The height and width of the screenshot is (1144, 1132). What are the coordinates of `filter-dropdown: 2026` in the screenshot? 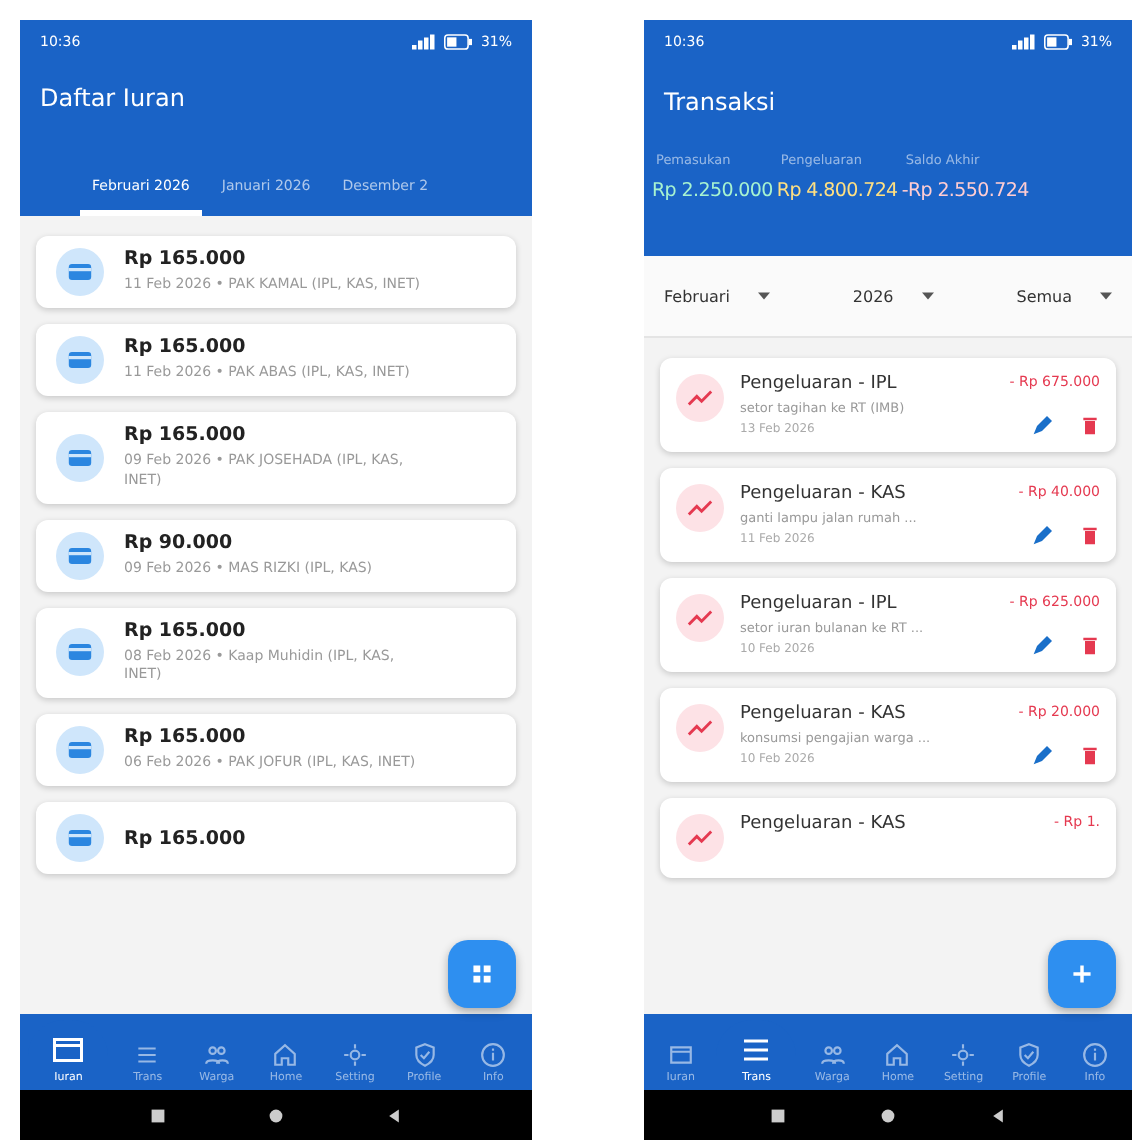 It's located at (893, 296).